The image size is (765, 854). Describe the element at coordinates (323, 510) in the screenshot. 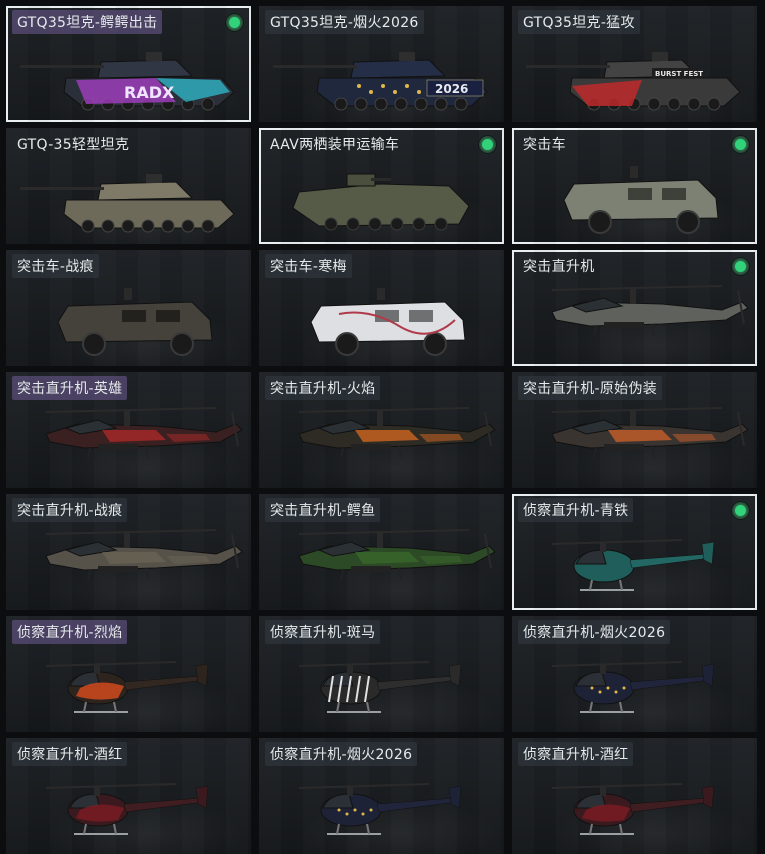

I see `vehicle-skin-label: 突击直升机-鳄鱼` at that location.